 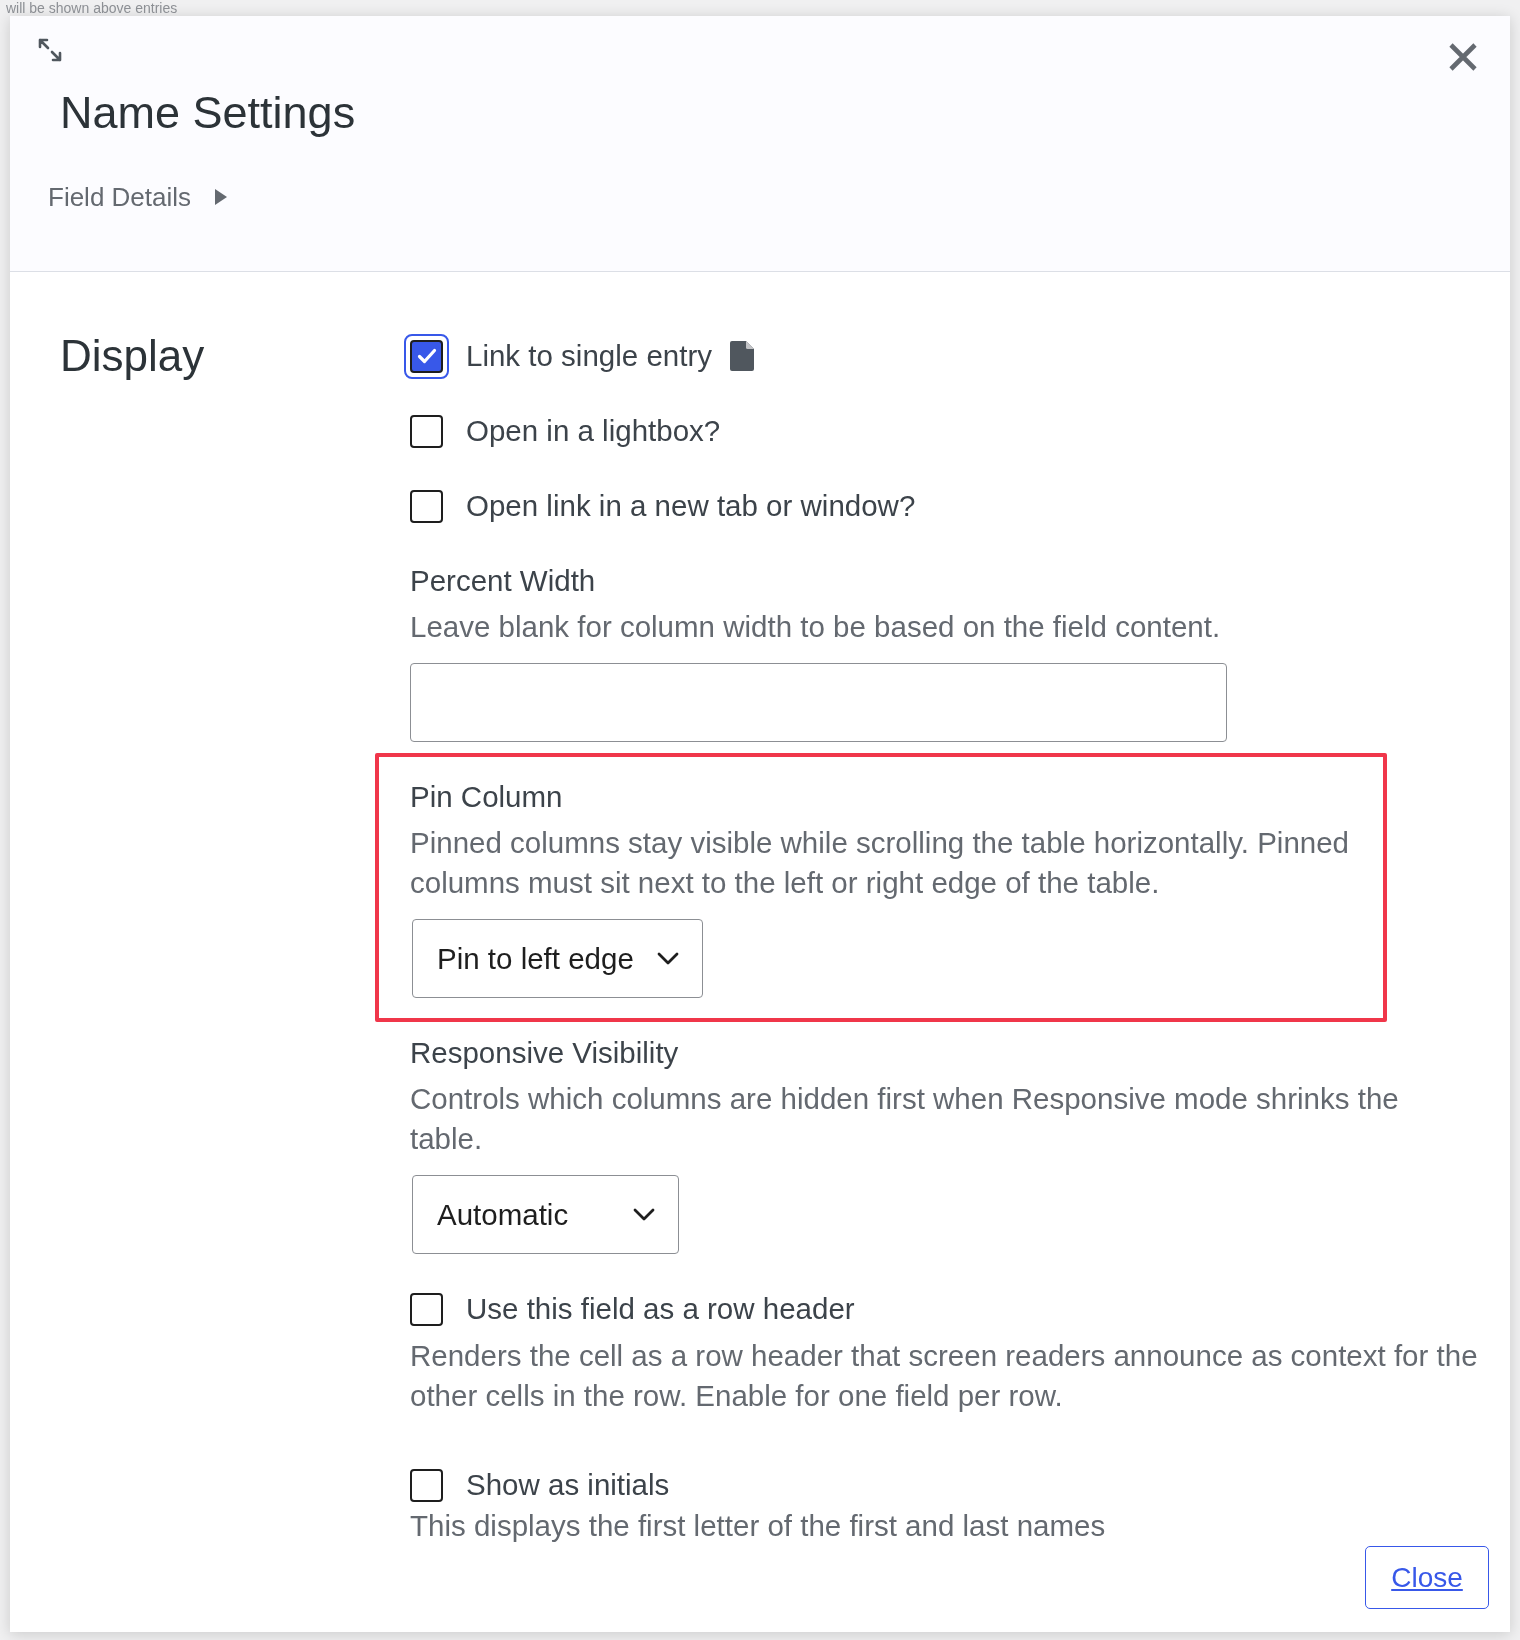 What do you see at coordinates (1463, 57) in the screenshot?
I see `close-icon` at bounding box center [1463, 57].